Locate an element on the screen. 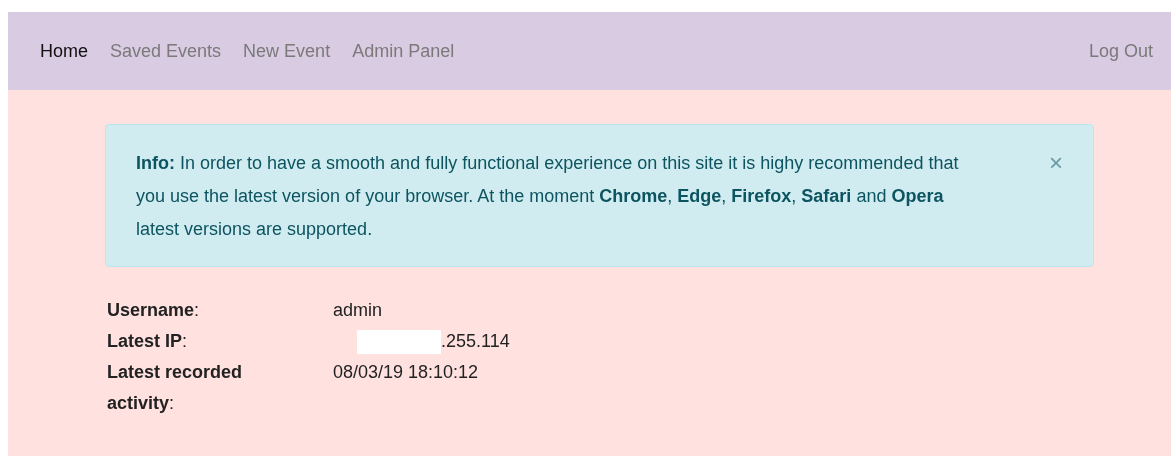 The image size is (1171, 456). close-button: × is located at coordinates (1056, 163).